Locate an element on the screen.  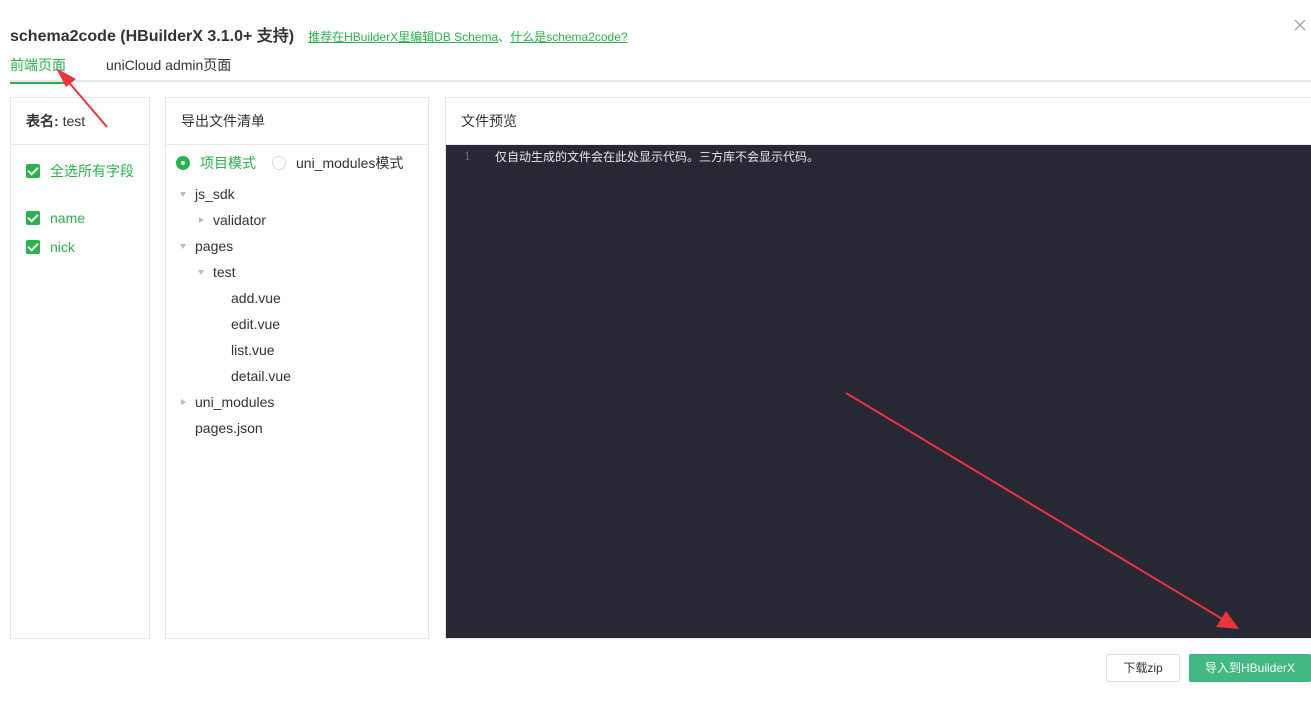
close-button is located at coordinates (1300, 25).